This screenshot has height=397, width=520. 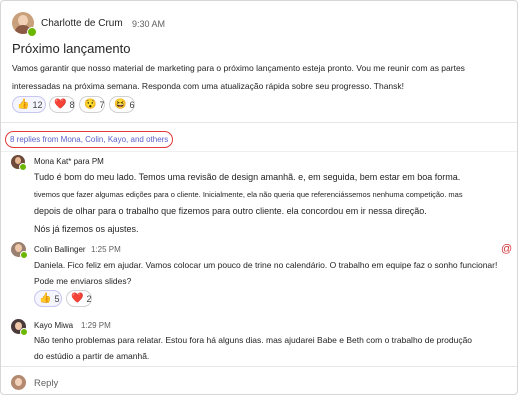 I want to click on post-author: Charlotte de Crum, so click(x=82, y=23).